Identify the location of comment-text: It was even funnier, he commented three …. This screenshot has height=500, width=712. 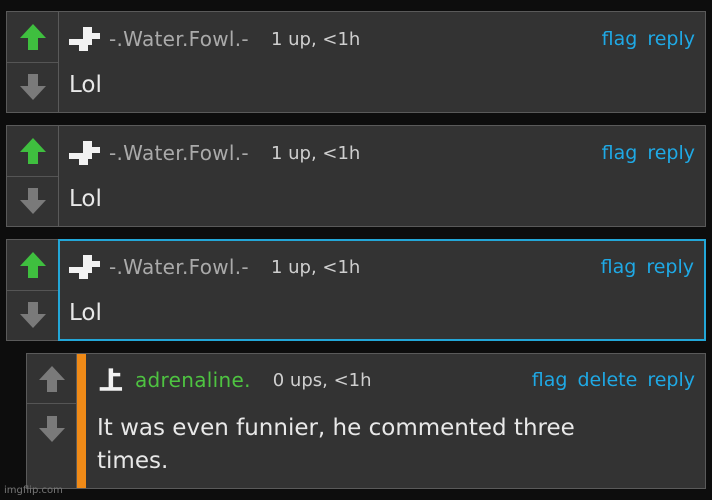
(336, 444).